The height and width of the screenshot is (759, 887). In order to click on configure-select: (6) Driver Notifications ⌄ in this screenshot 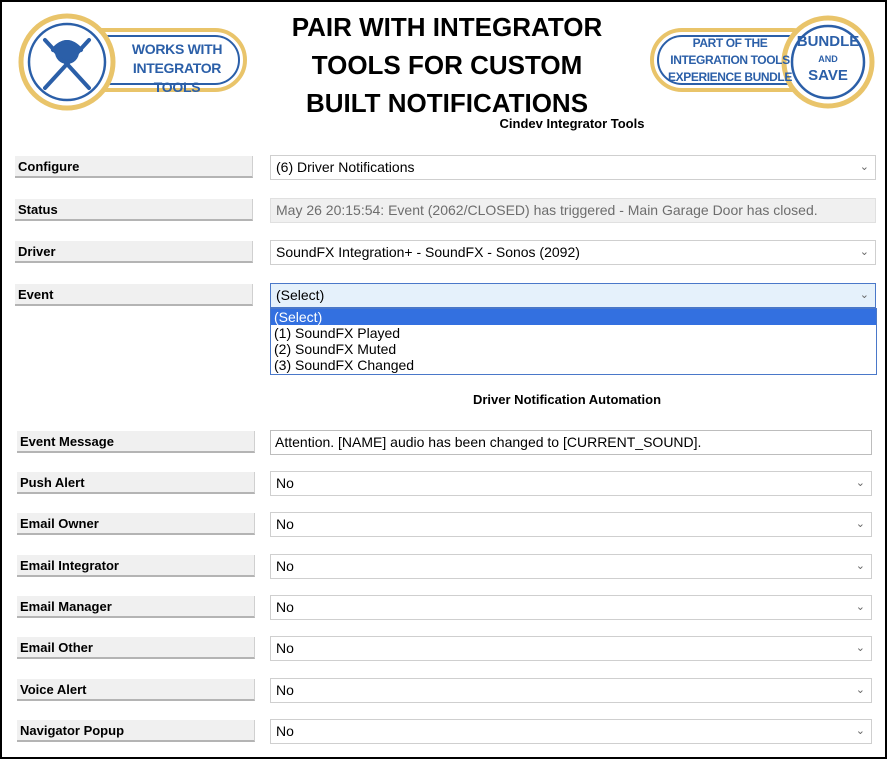, I will do `click(573, 167)`.